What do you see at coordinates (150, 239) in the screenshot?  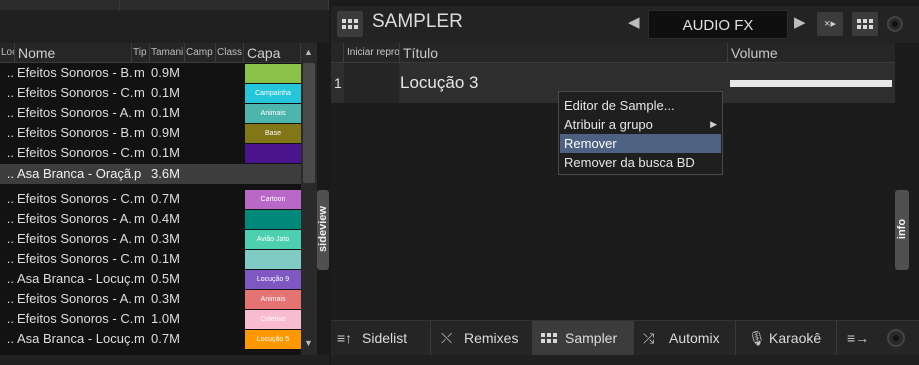 I see `library-row: .. Efeitos Sonoros - A... m 0.3M Avião Jato` at bounding box center [150, 239].